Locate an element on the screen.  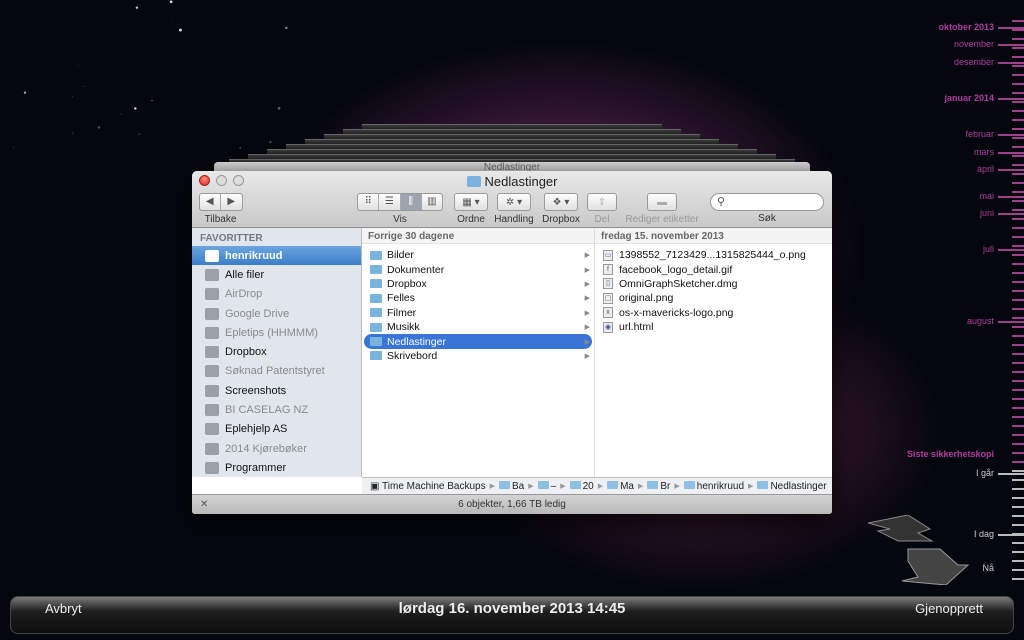
timeline-label: Siste sikkerhetskopi is located at coordinates (950, 454).